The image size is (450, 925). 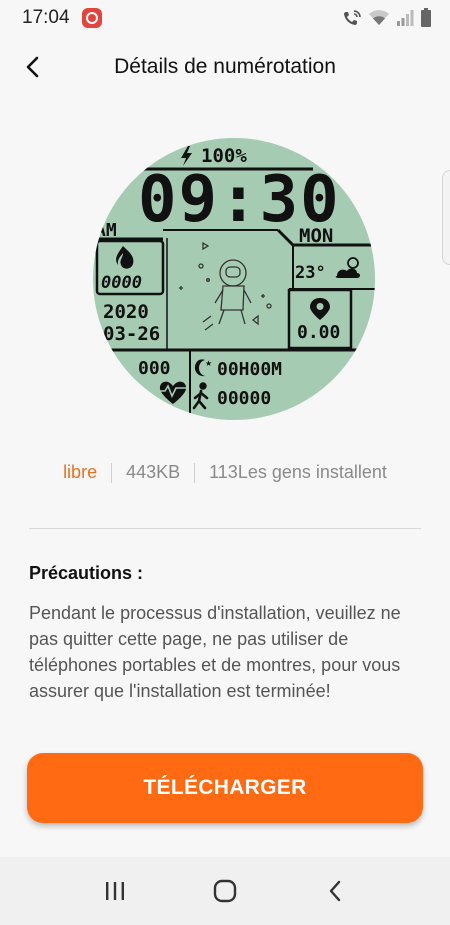 I want to click on installs-label: 113Les gens installent, so click(x=298, y=472).